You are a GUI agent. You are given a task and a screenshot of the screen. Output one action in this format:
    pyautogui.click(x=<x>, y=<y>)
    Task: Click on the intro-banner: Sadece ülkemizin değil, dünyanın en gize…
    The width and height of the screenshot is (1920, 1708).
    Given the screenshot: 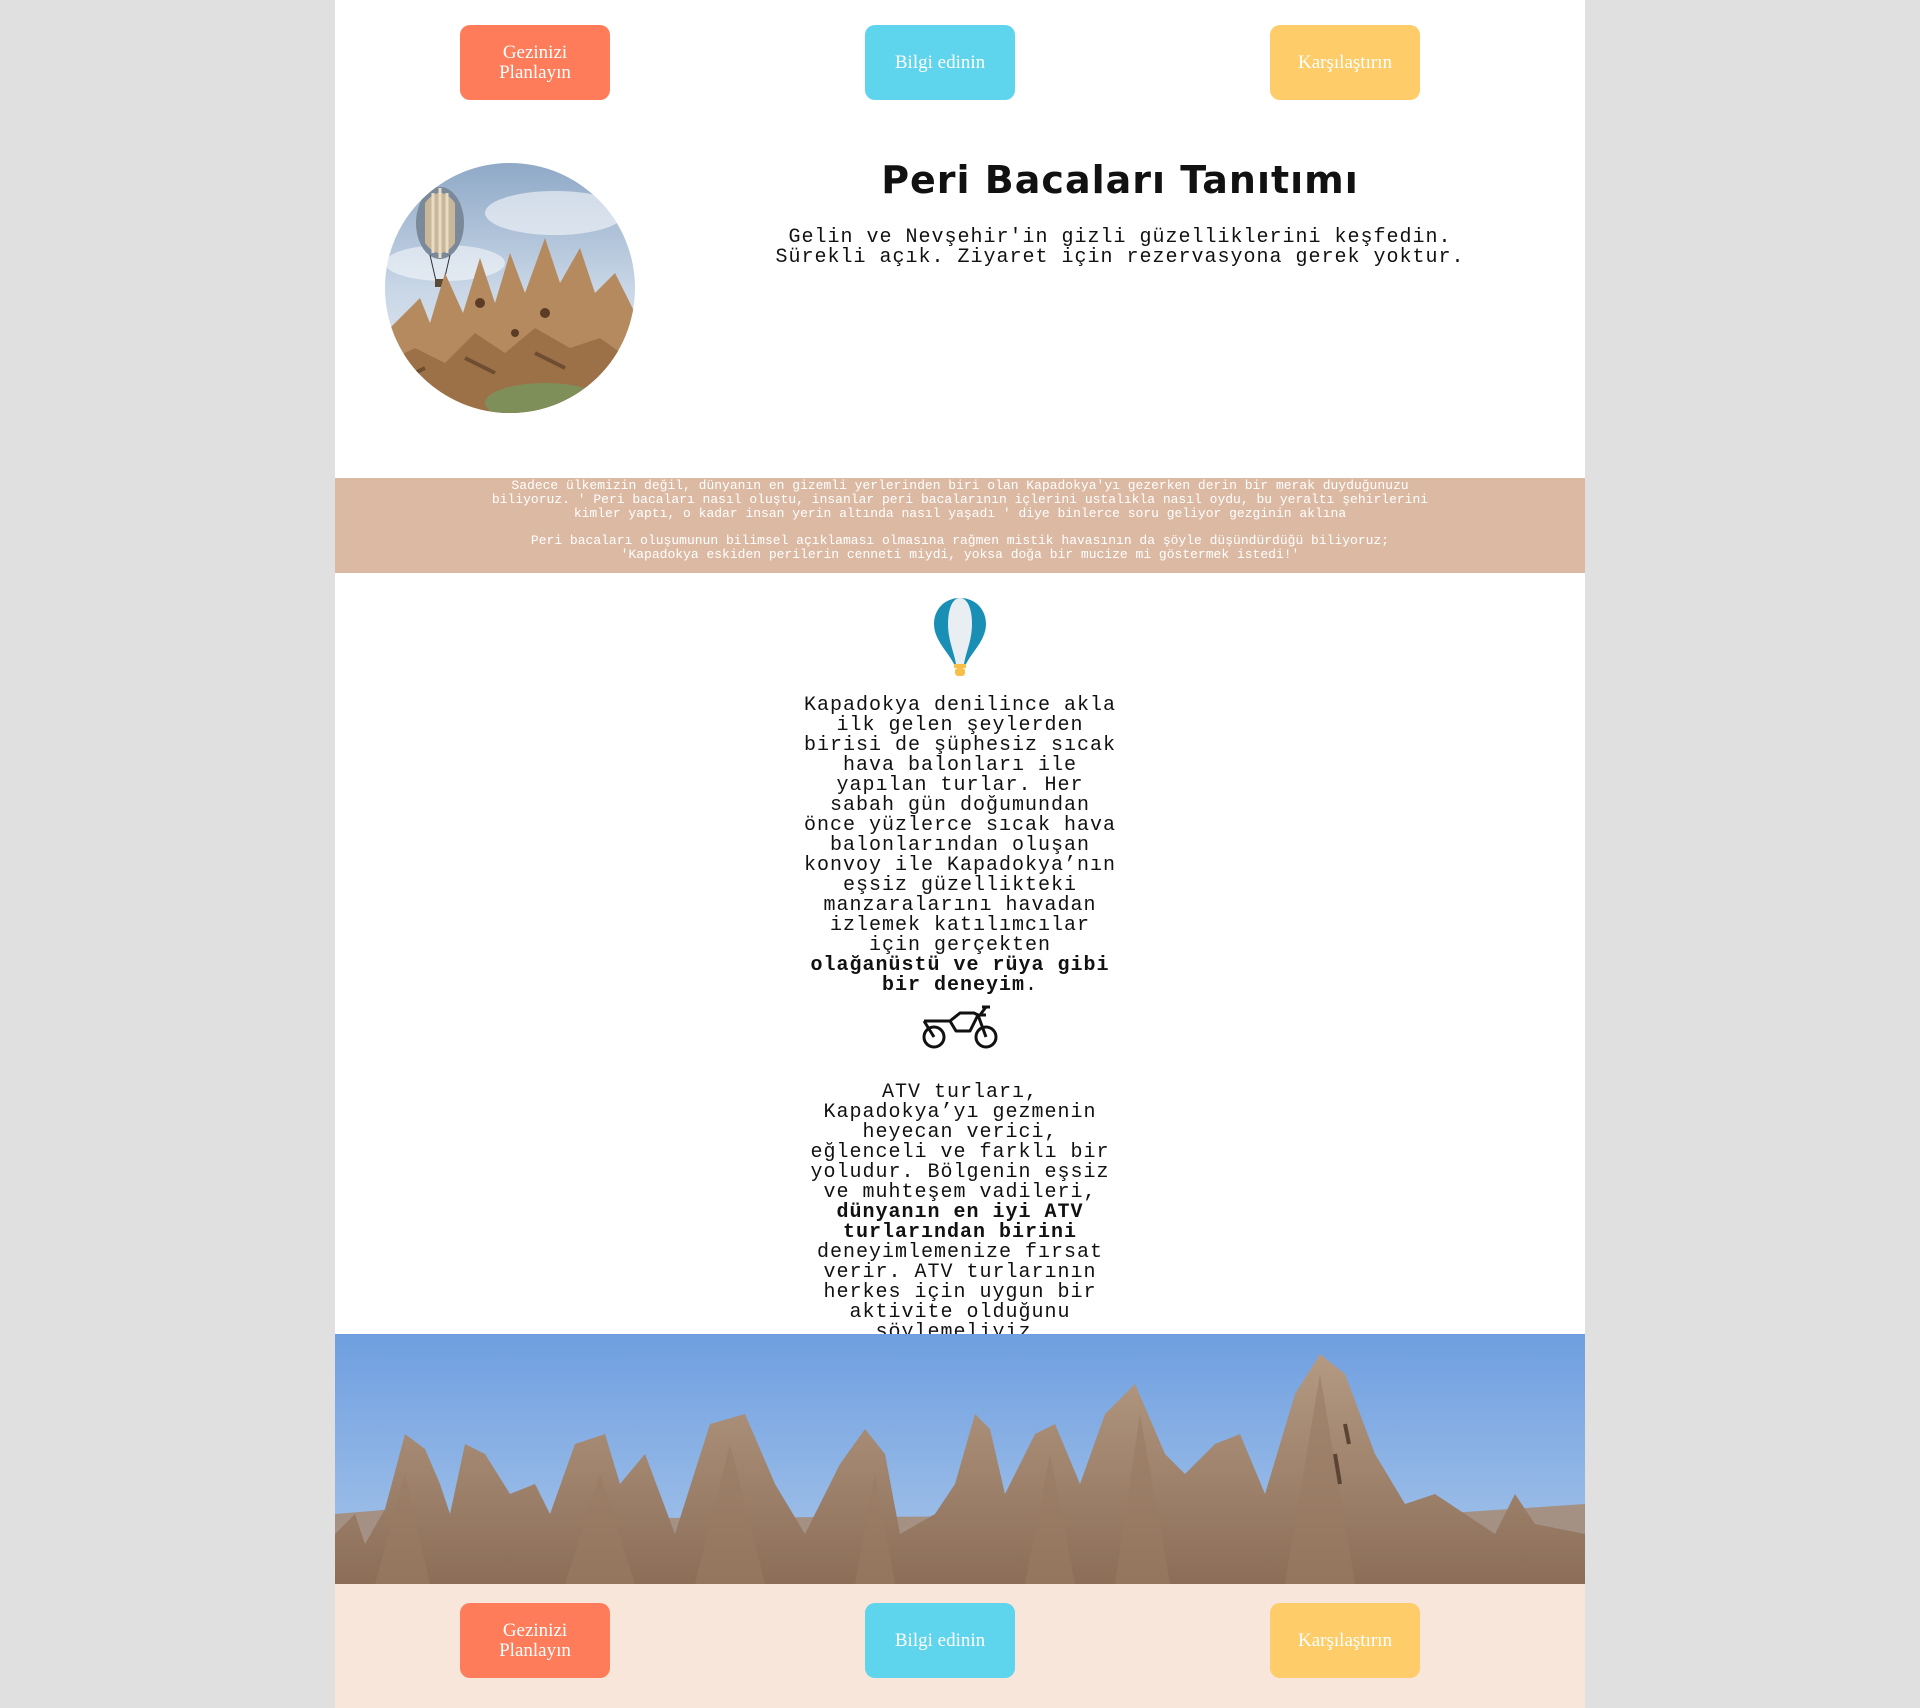 What is the action you would take?
    pyautogui.click(x=960, y=525)
    